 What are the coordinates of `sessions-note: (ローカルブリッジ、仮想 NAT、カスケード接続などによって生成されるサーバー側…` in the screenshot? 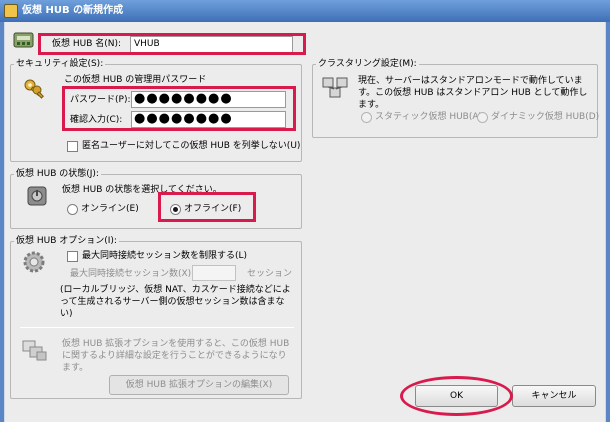 It's located at (175, 302).